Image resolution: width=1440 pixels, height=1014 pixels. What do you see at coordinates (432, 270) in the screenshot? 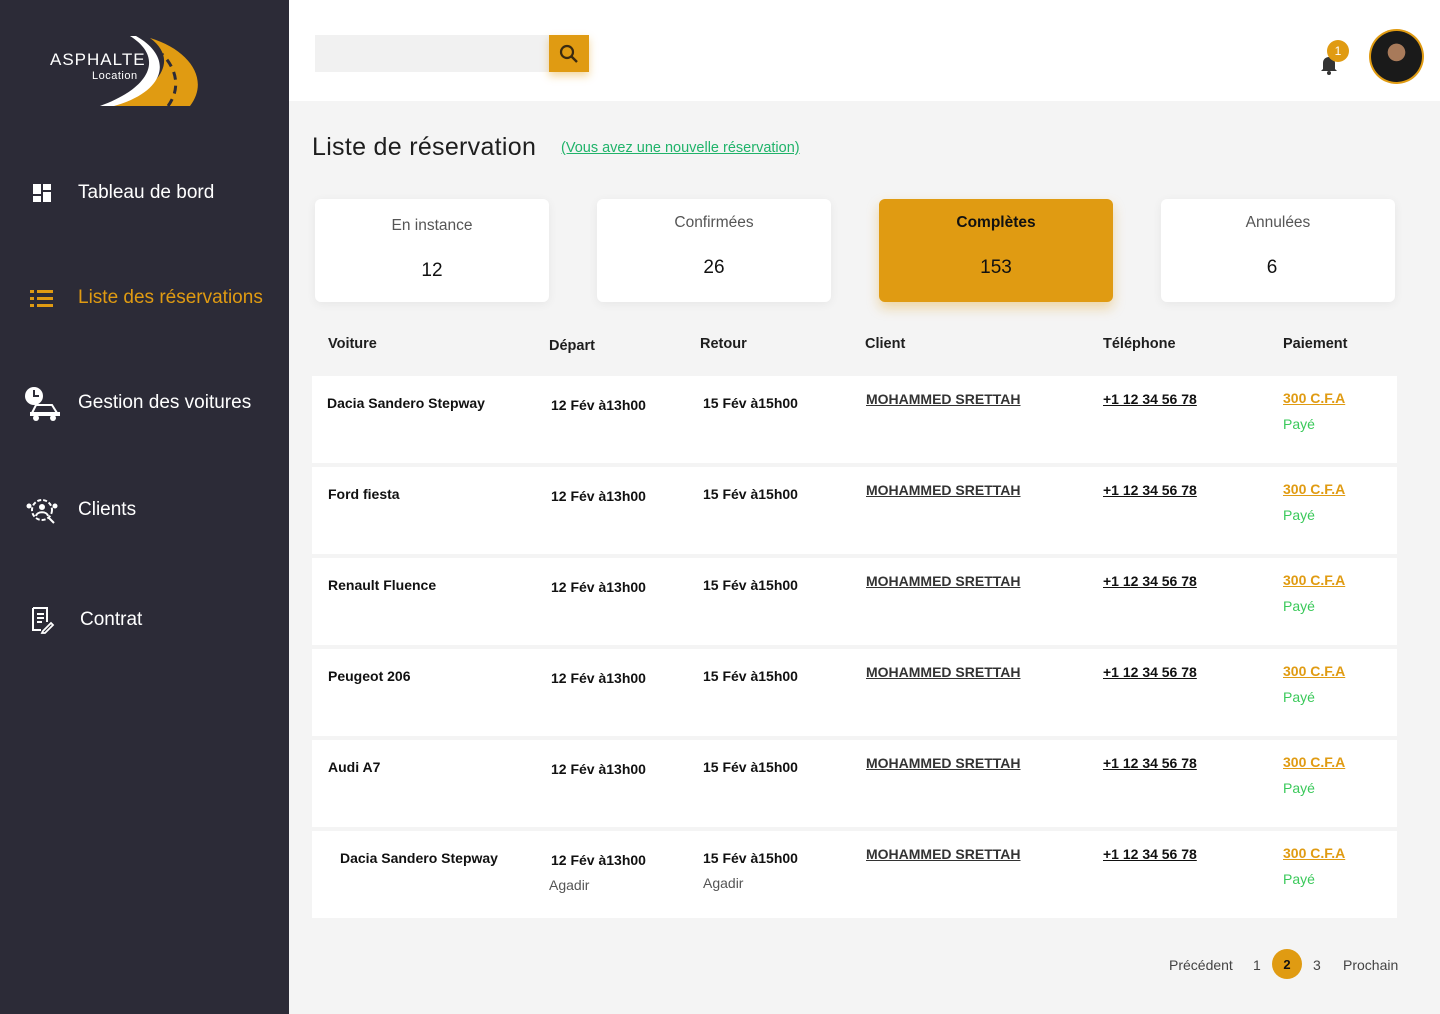
I see `card-value: 12` at bounding box center [432, 270].